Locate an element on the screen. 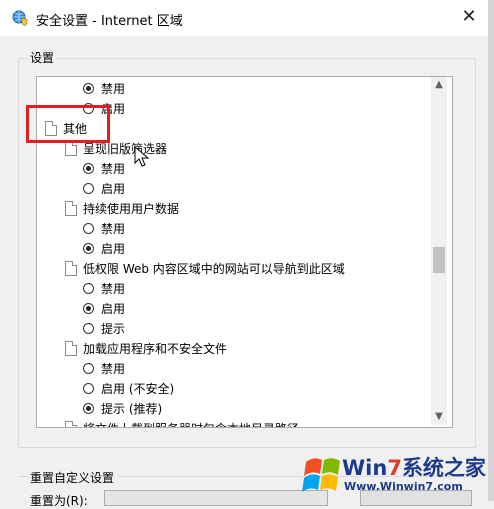 The image size is (494, 509). title-bar: 安全设置 - Internet 区域 ✕ is located at coordinates (244, 18).